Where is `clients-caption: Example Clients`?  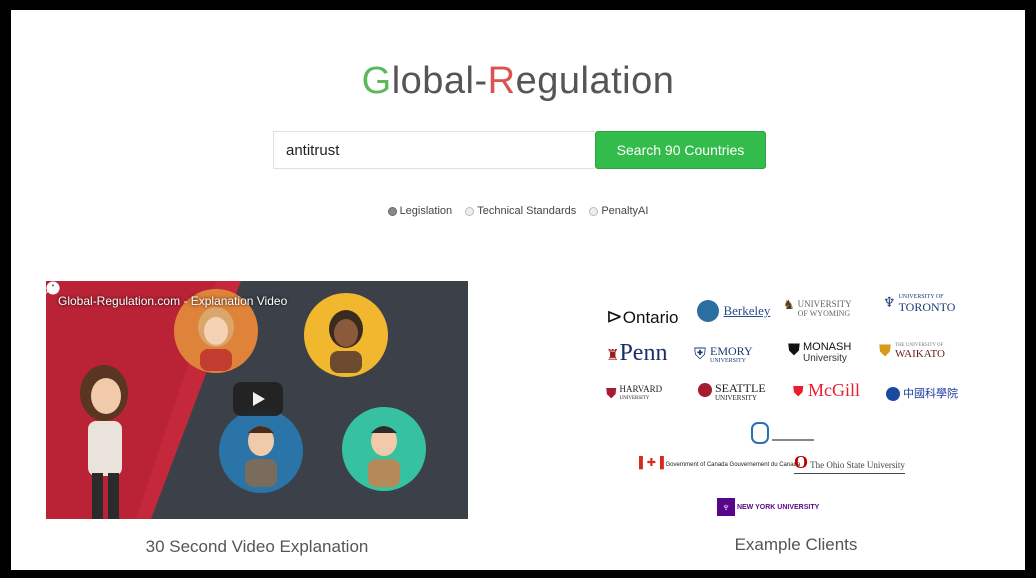
clients-caption: Example Clients is located at coordinates (796, 544).